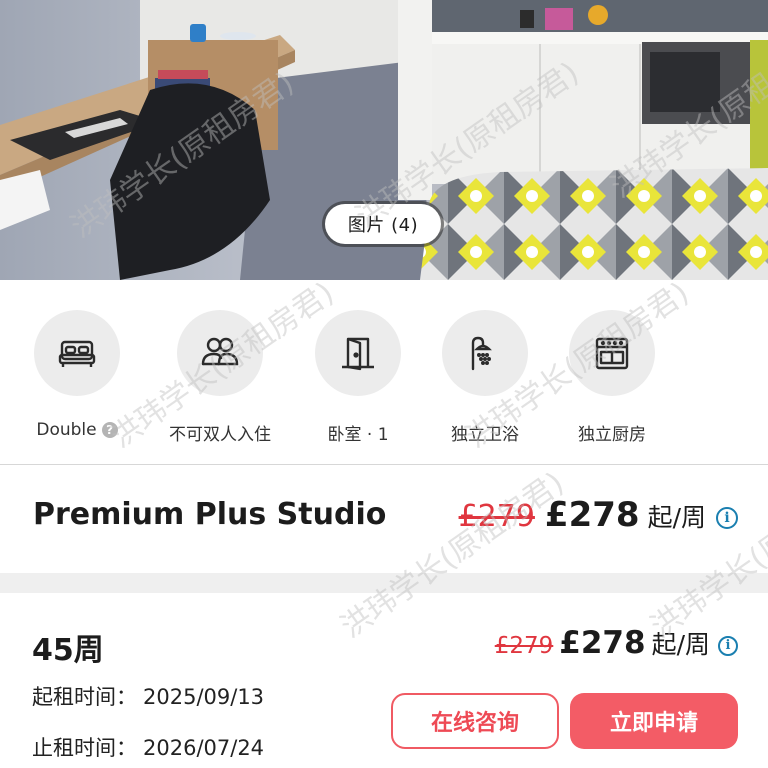 The height and width of the screenshot is (768, 768). I want to click on lease-original-price: £279, so click(524, 646).